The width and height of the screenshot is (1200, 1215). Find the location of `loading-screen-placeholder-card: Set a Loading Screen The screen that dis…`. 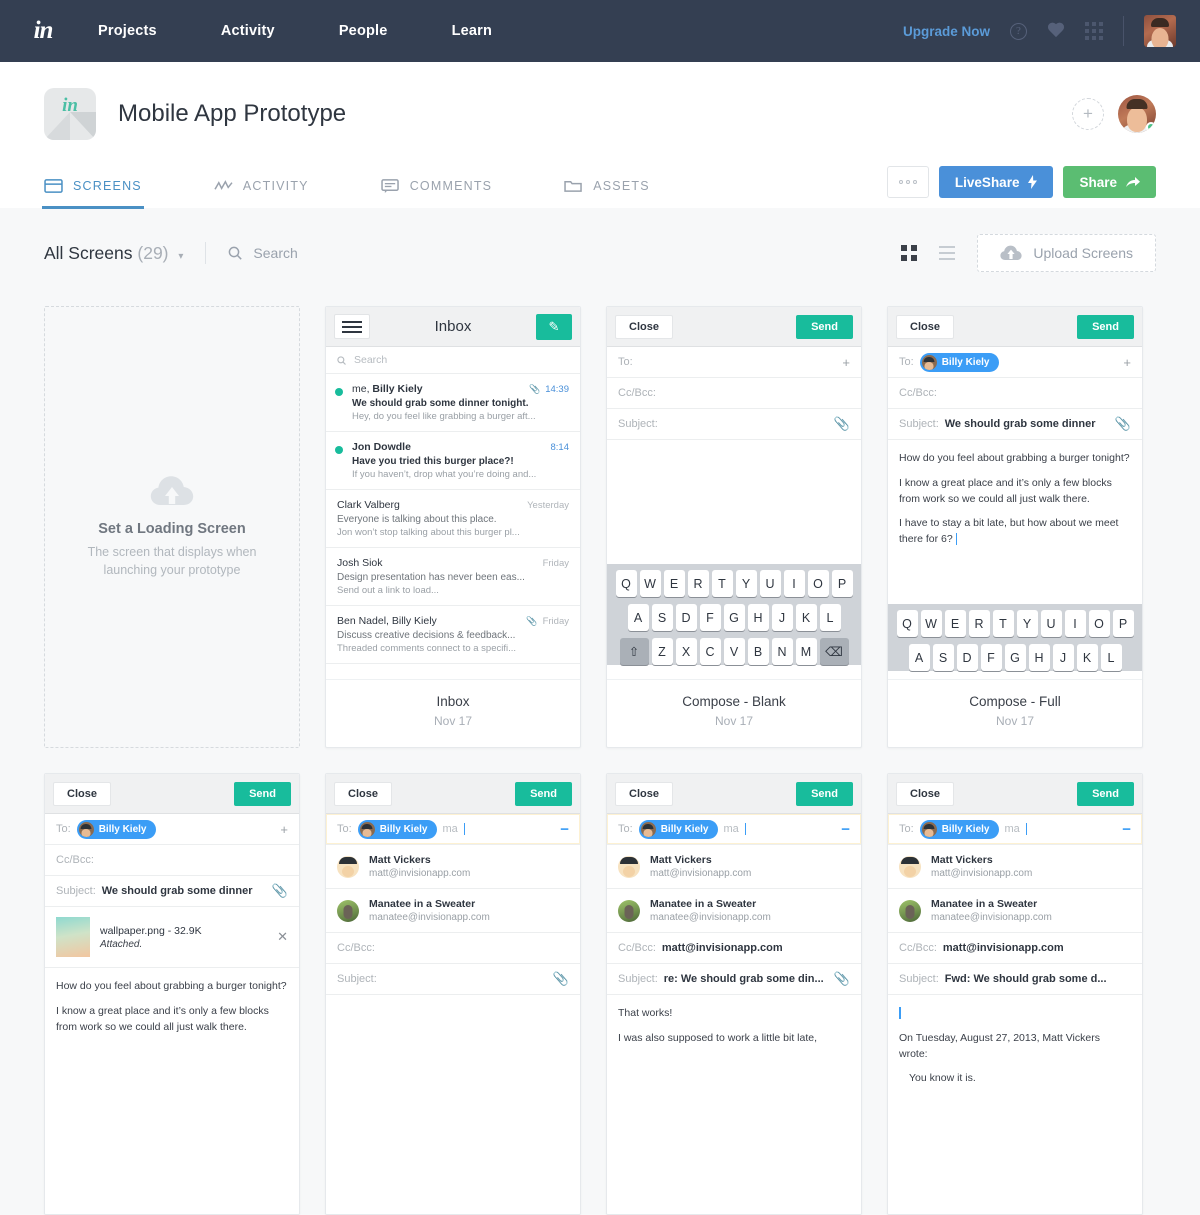

loading-screen-placeholder-card: Set a Loading Screen The screen that dis… is located at coordinates (172, 527).